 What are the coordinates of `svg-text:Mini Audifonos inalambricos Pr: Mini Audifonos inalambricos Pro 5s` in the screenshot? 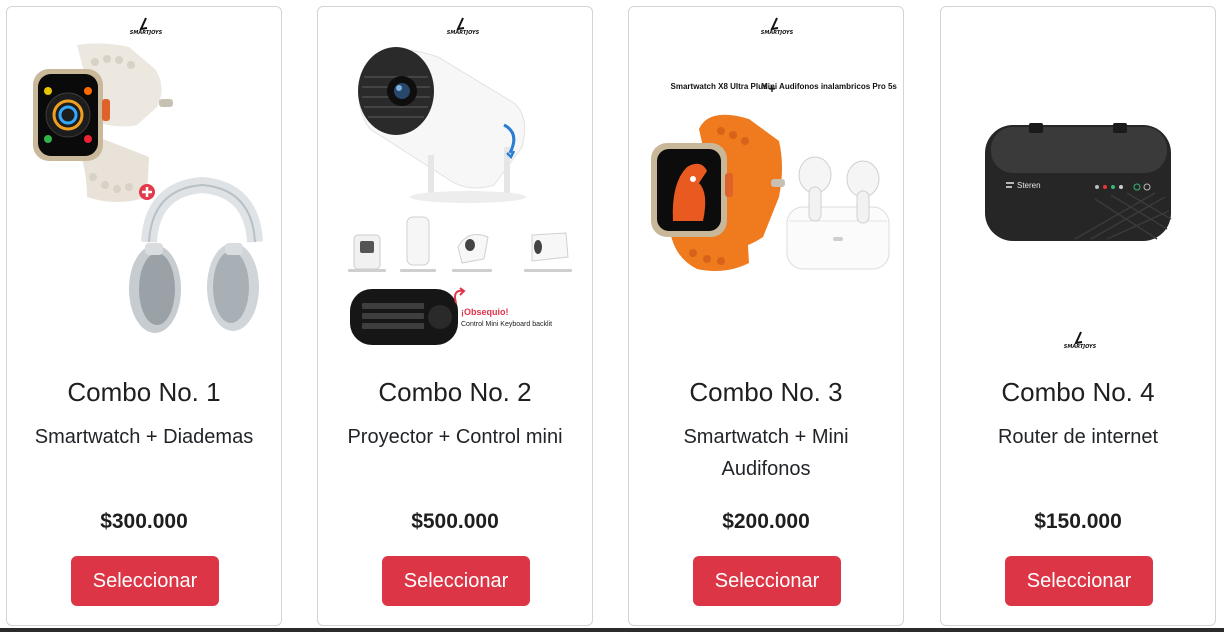 It's located at (829, 86).